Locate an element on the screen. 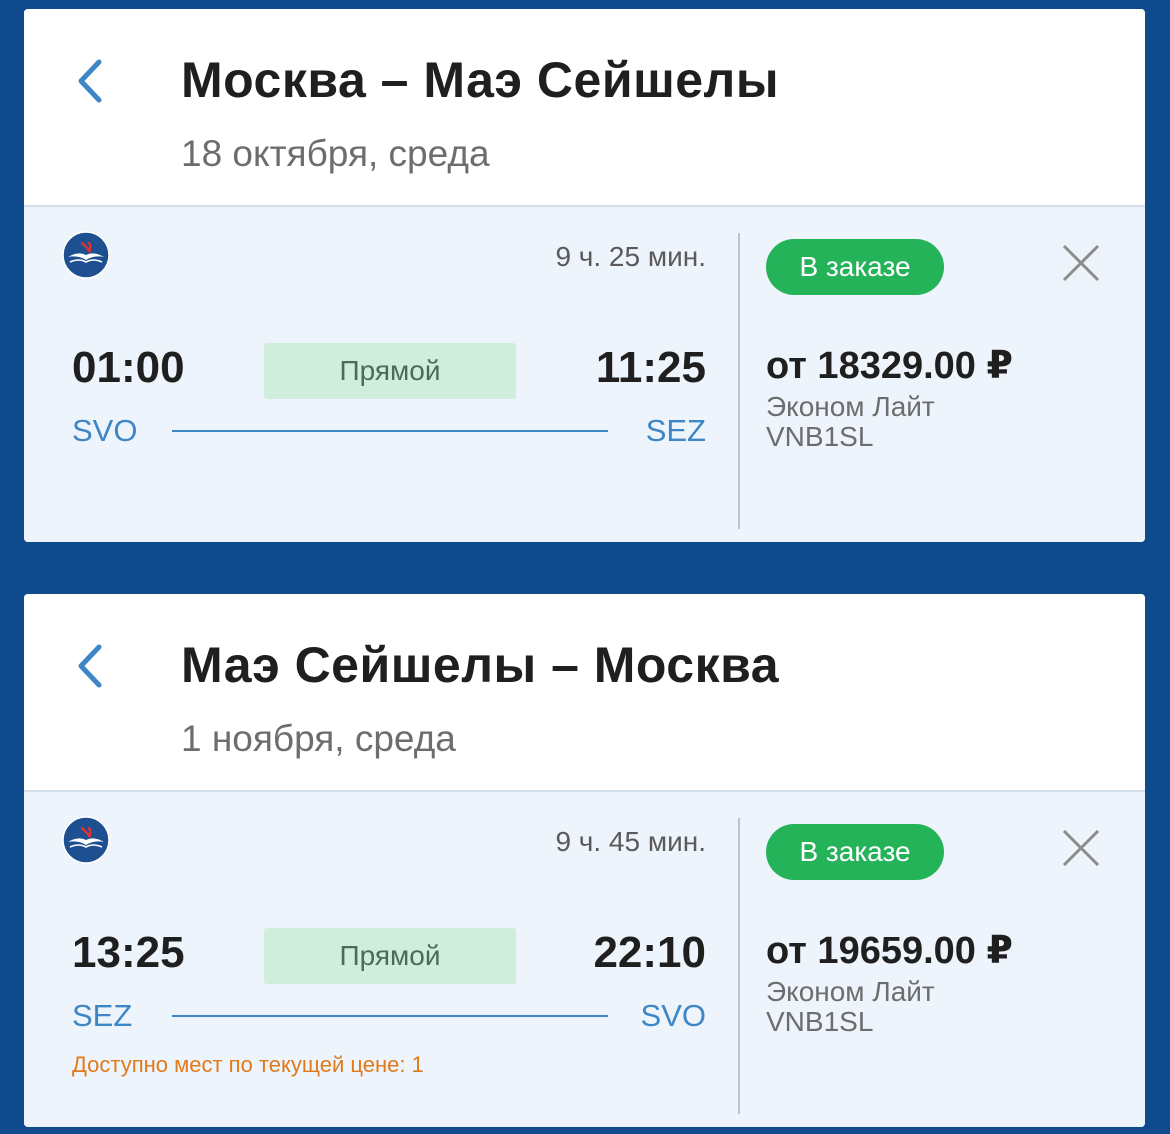 Image resolution: width=1170 pixels, height=1134 pixels. flight-duration: 9 ч. 25 мин. is located at coordinates (630, 256).